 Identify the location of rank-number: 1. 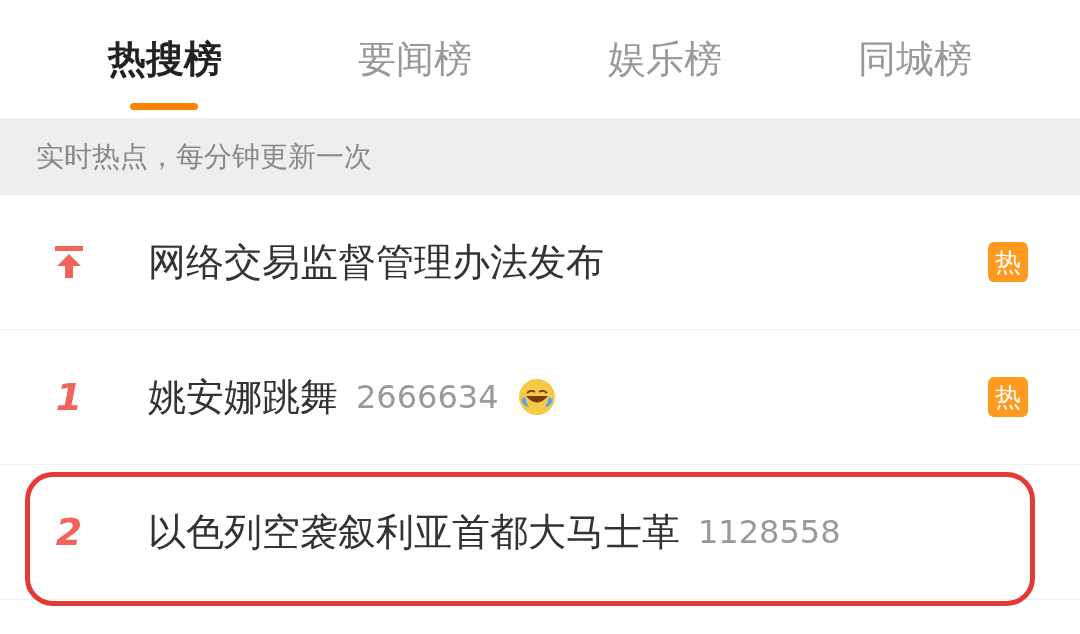
(69, 397).